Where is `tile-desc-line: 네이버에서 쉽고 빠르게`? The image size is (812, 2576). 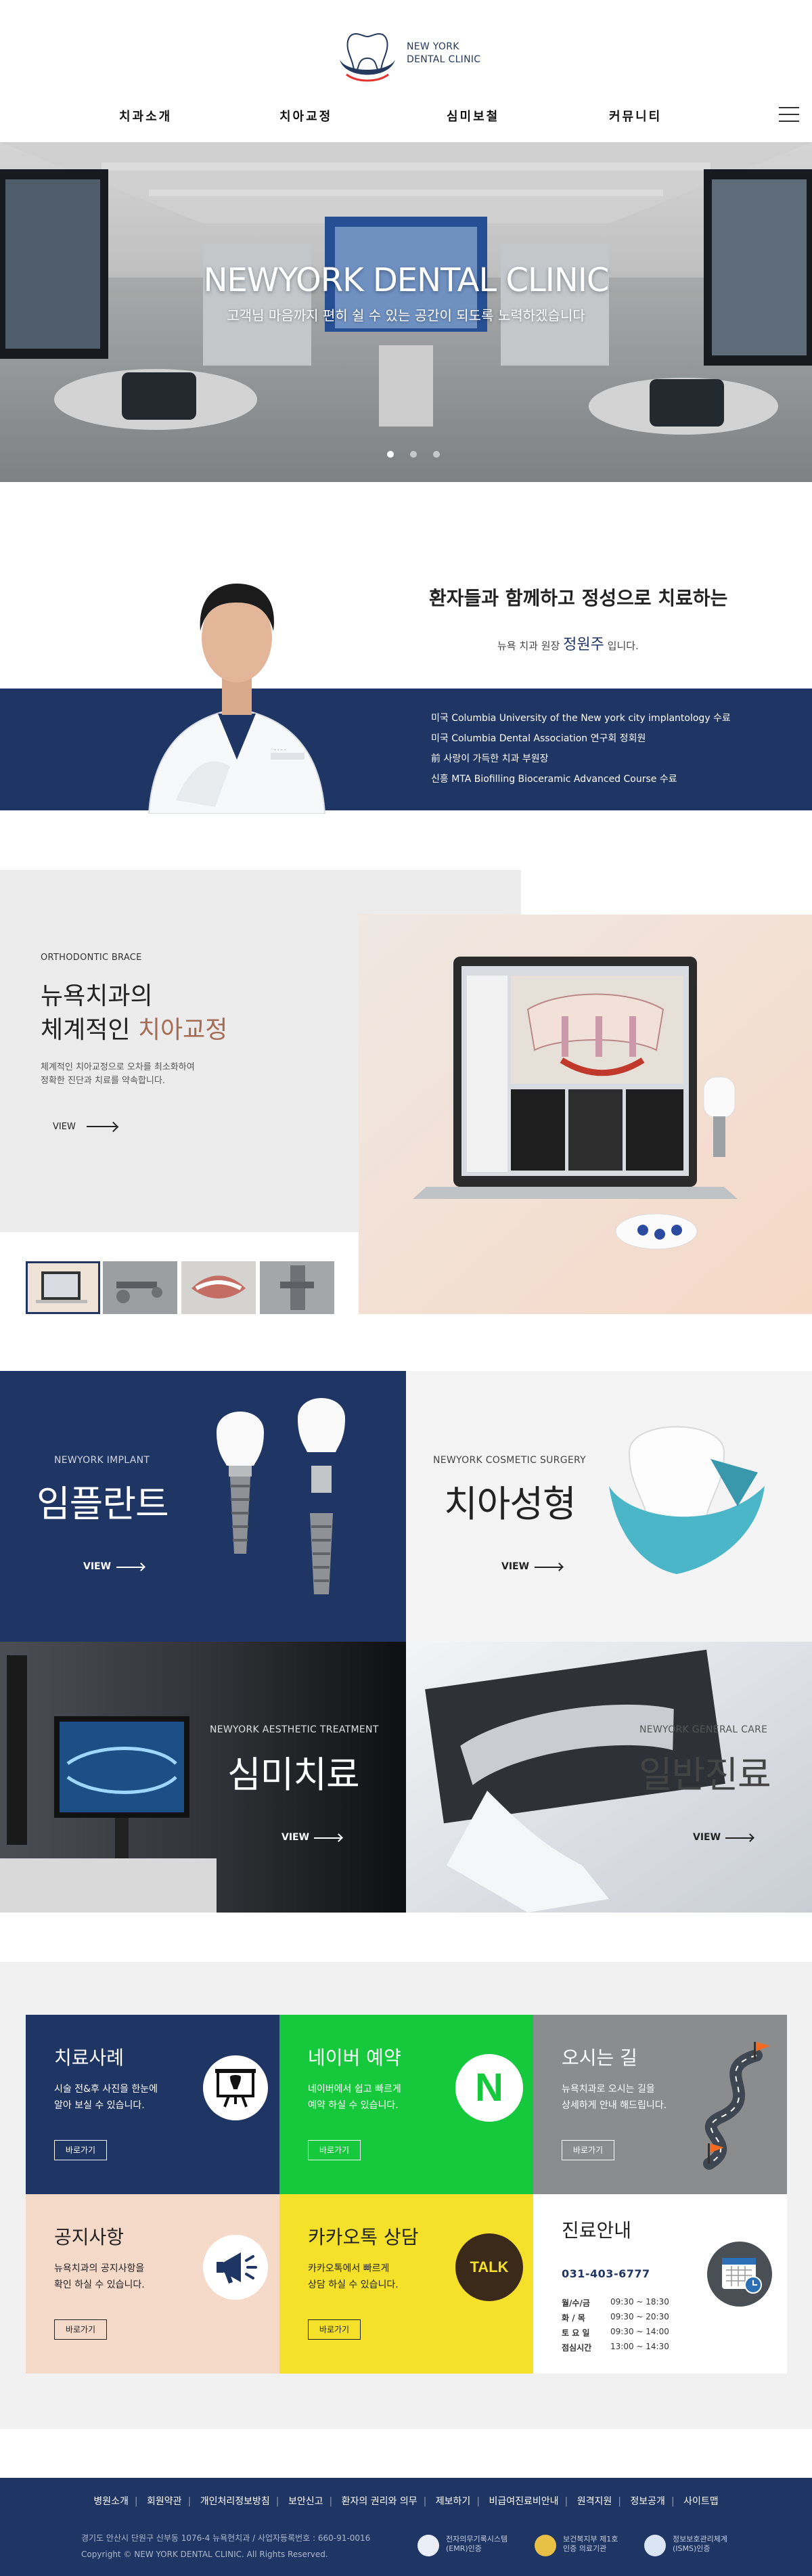
tile-desc-line: 네이버에서 쉽고 빠르게 is located at coordinates (354, 2089).